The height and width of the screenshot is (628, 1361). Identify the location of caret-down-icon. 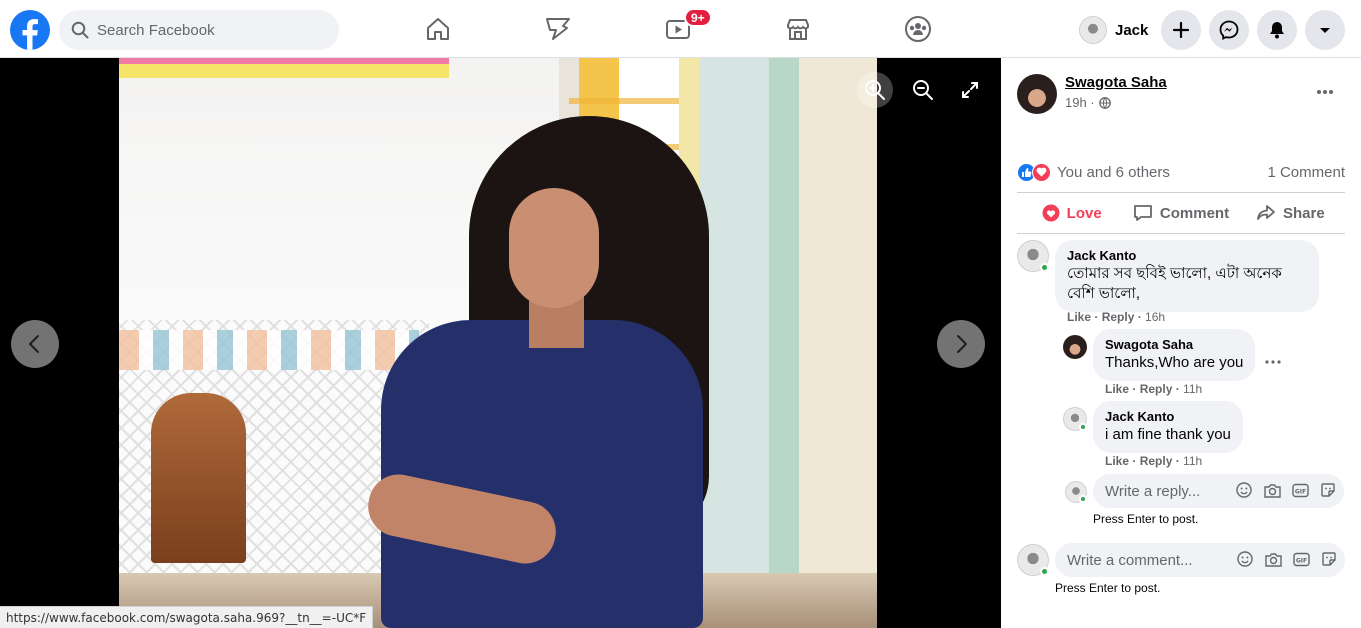
(1325, 30).